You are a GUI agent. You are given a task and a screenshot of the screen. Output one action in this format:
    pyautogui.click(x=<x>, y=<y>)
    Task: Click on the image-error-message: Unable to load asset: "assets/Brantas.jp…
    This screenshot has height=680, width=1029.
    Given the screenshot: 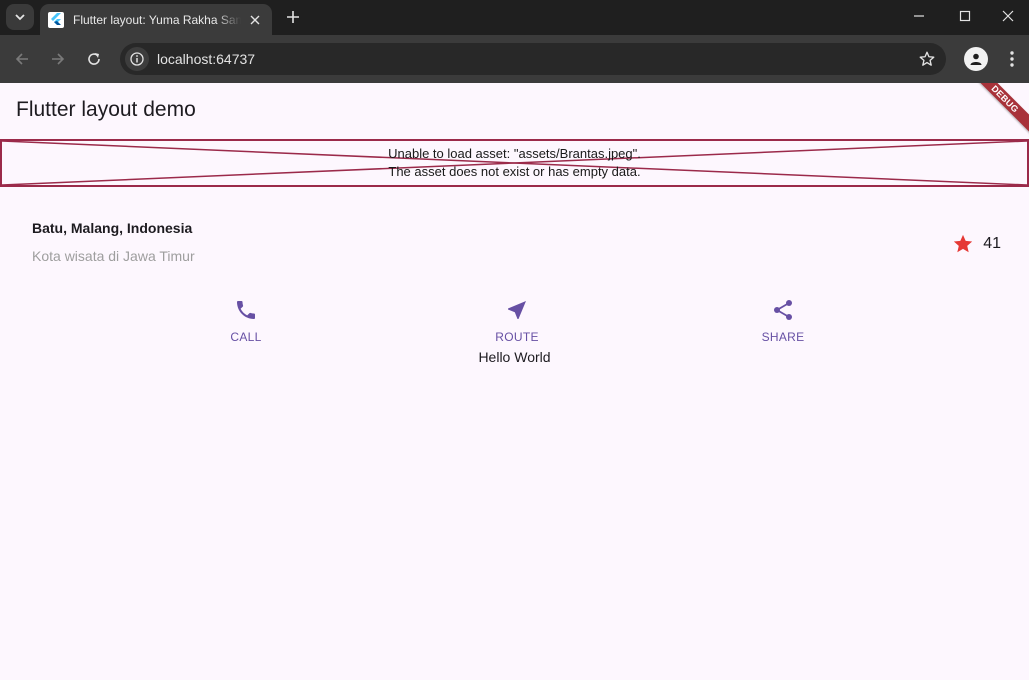 What is the action you would take?
    pyautogui.click(x=514, y=153)
    